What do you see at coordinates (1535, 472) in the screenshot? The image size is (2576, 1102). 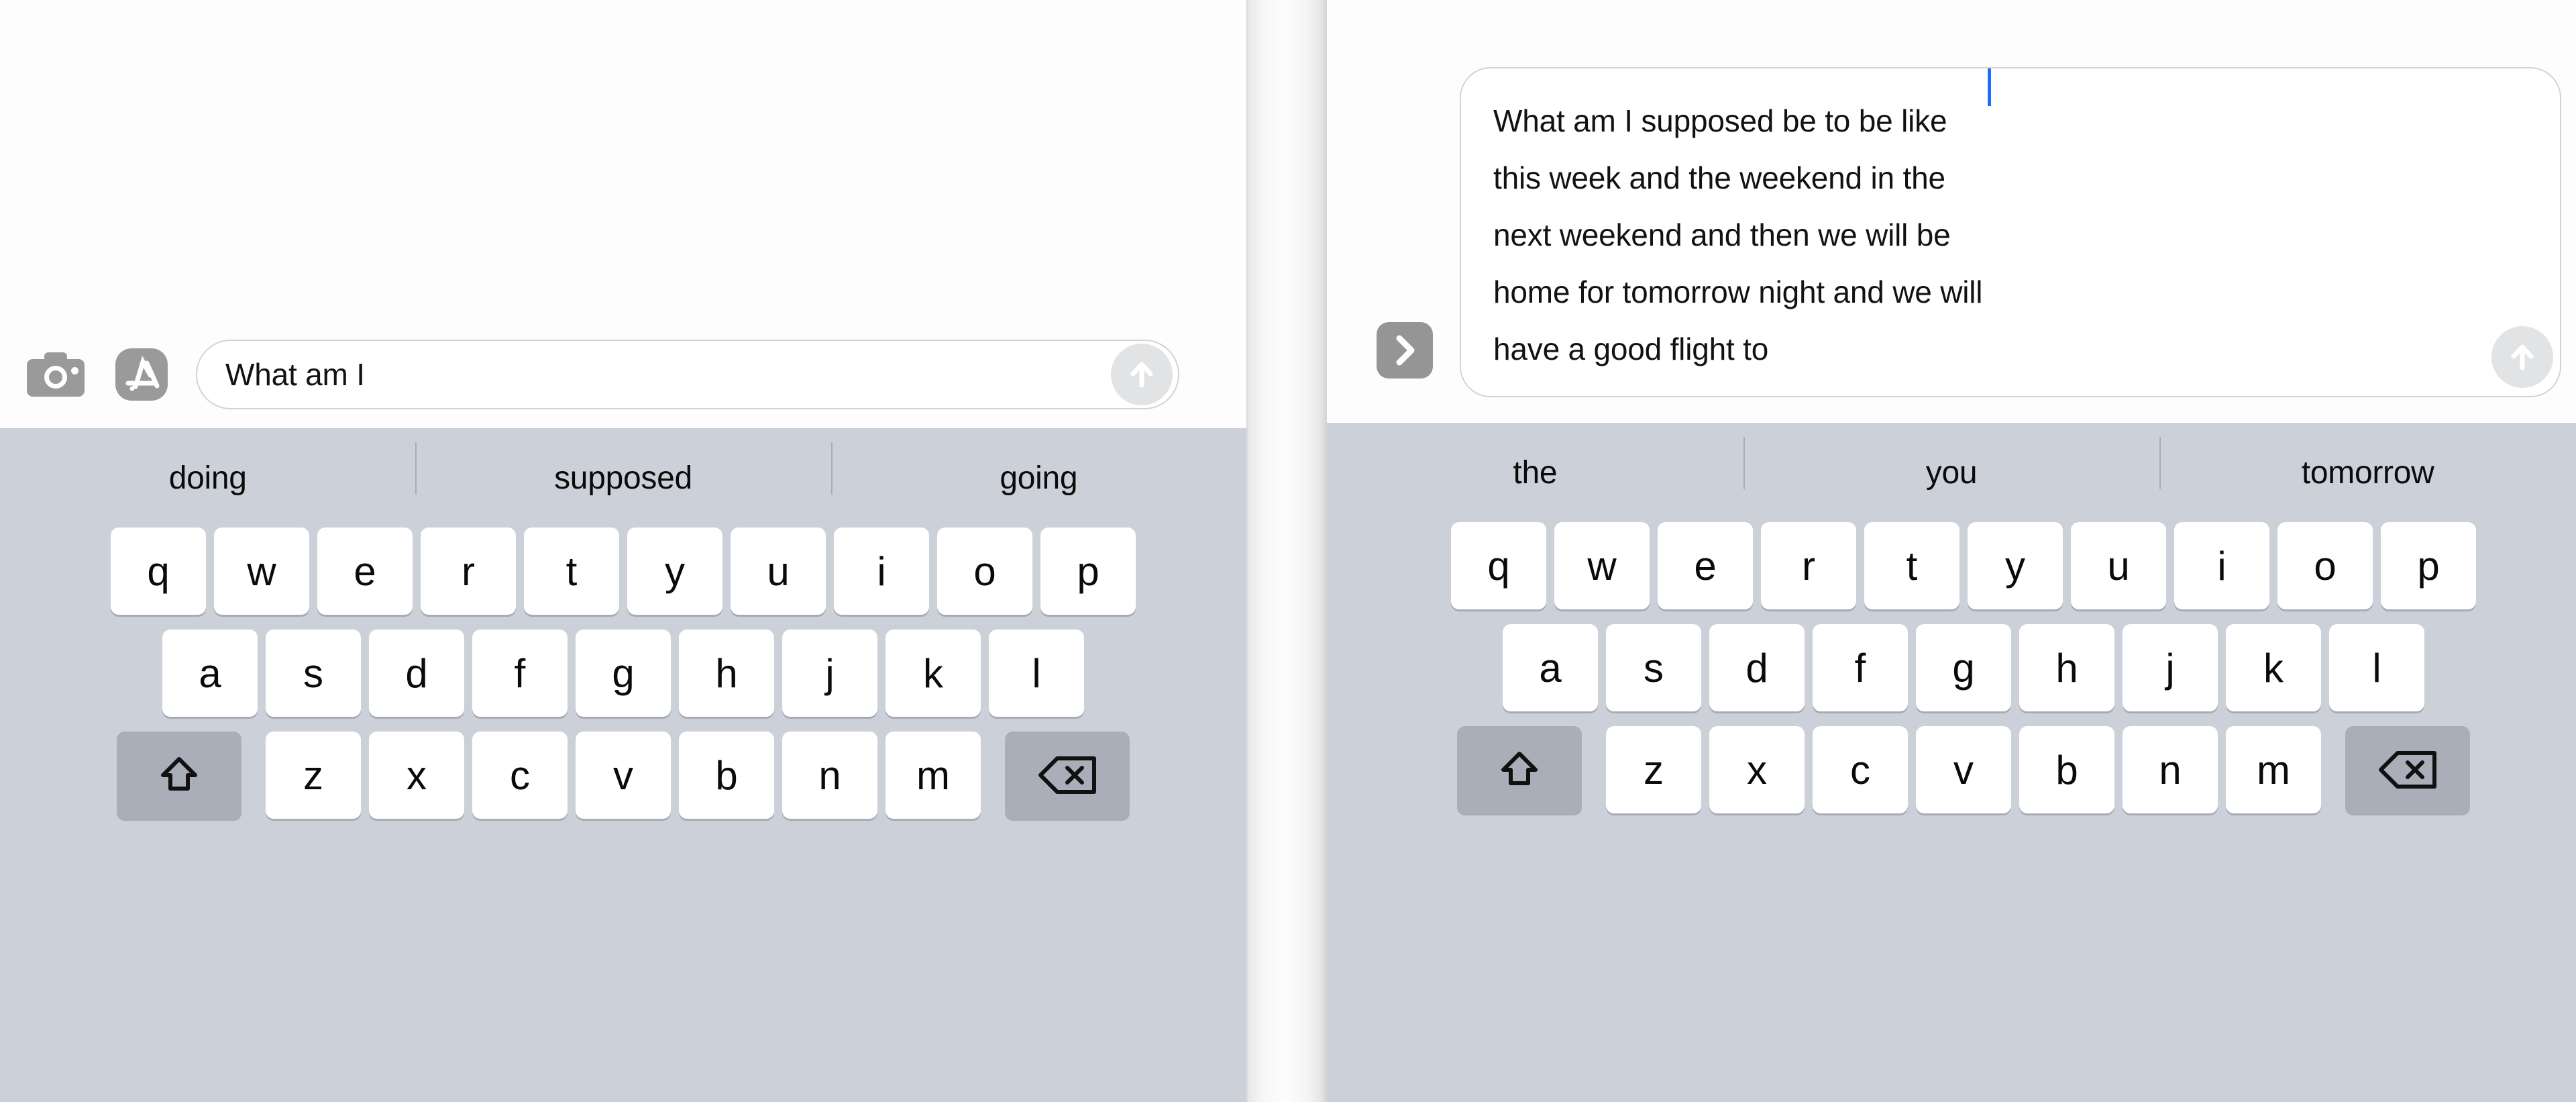 I see `suggestion-item: the` at bounding box center [1535, 472].